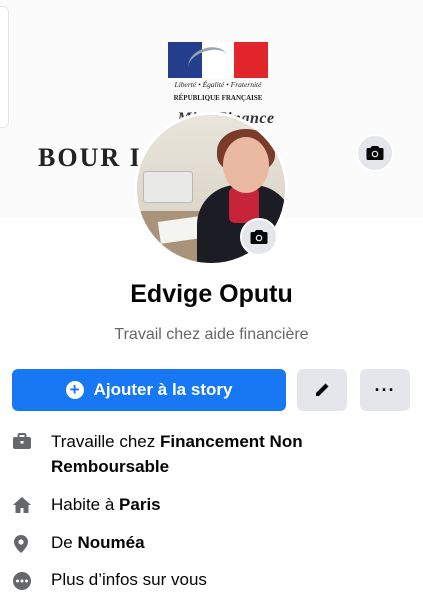 The image size is (423, 600). What do you see at coordinates (163, 389) in the screenshot?
I see `add-to-story-label: Ajouter à la story` at bounding box center [163, 389].